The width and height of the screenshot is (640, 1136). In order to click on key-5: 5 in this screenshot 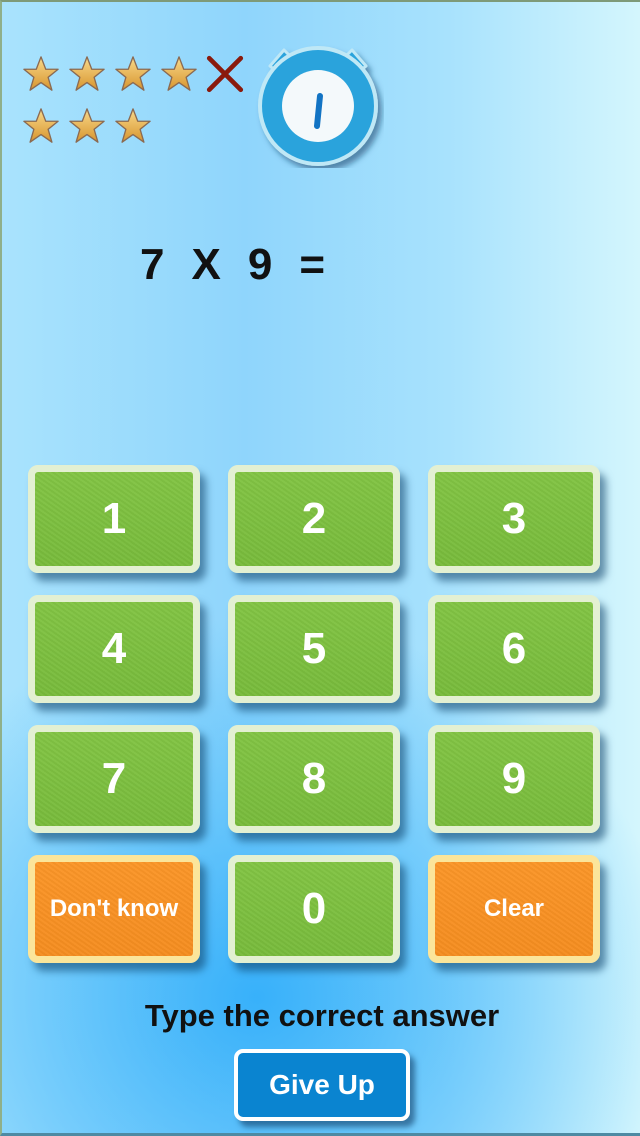, I will do `click(314, 649)`.